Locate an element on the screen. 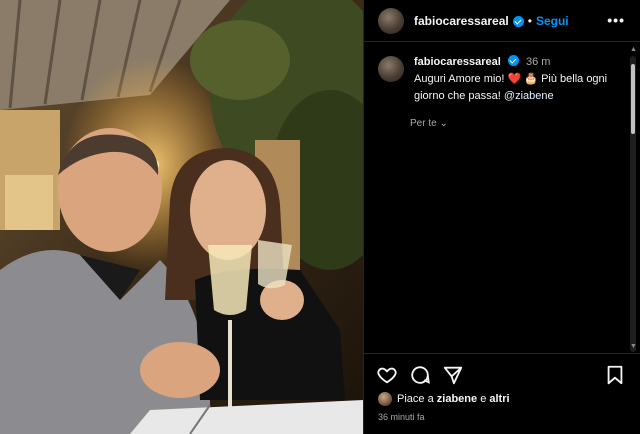 Image resolution: width=640 pixels, height=434 pixels. likes-others-link: altri is located at coordinates (499, 399).